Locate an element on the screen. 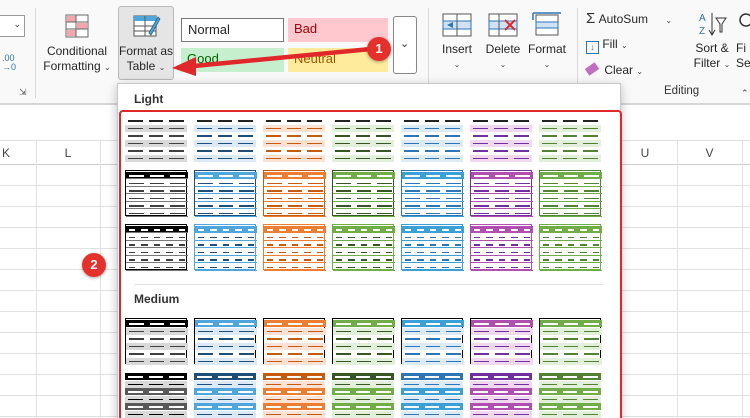 The width and height of the screenshot is (750, 418). find-select-button: Fi Se is located at coordinates (743, 45).